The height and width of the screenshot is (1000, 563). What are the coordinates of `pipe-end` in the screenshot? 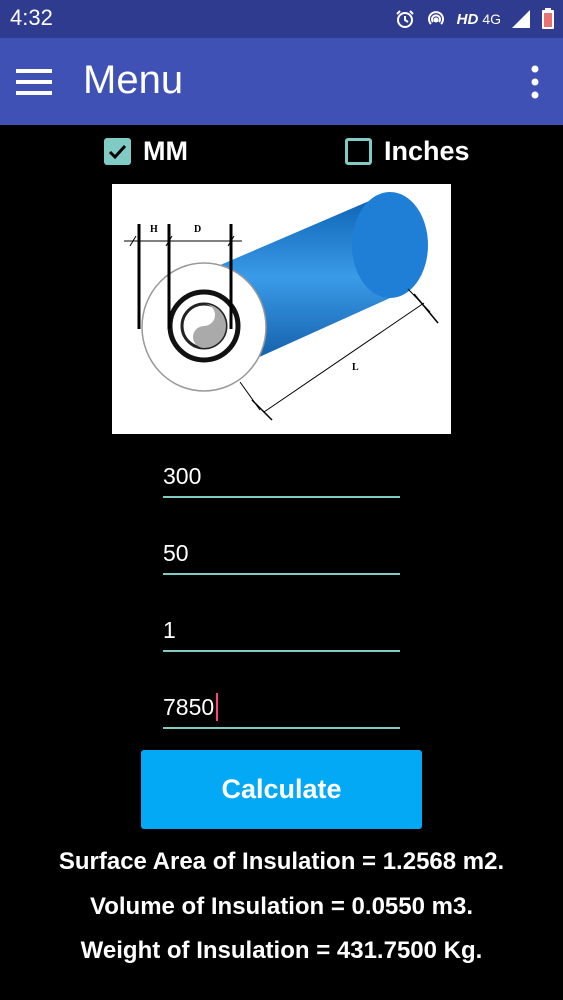 It's located at (390, 245).